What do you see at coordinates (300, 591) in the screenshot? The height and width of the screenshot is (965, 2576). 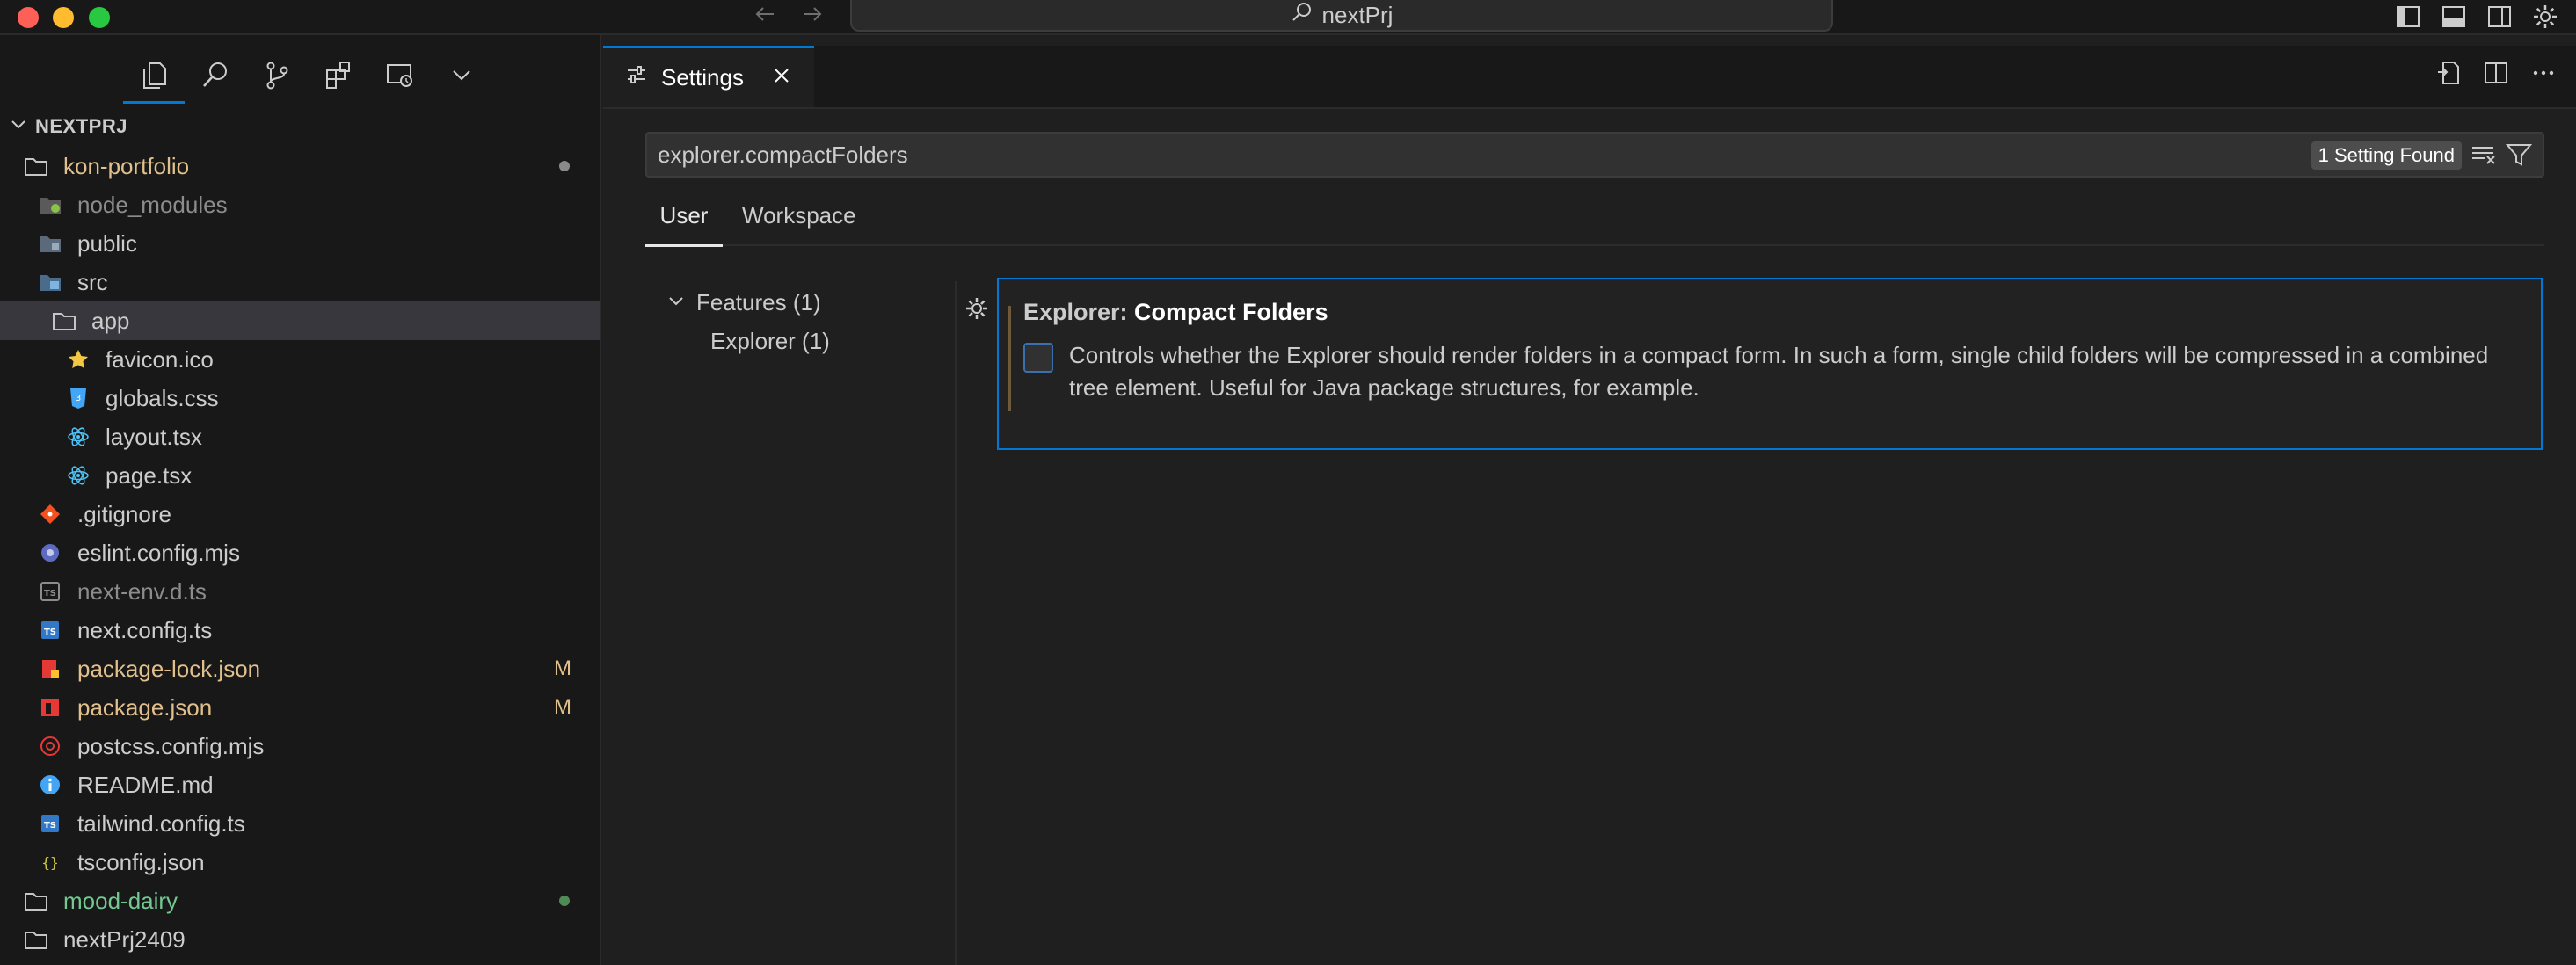 I see `tree-item: TS next-env.d.ts` at bounding box center [300, 591].